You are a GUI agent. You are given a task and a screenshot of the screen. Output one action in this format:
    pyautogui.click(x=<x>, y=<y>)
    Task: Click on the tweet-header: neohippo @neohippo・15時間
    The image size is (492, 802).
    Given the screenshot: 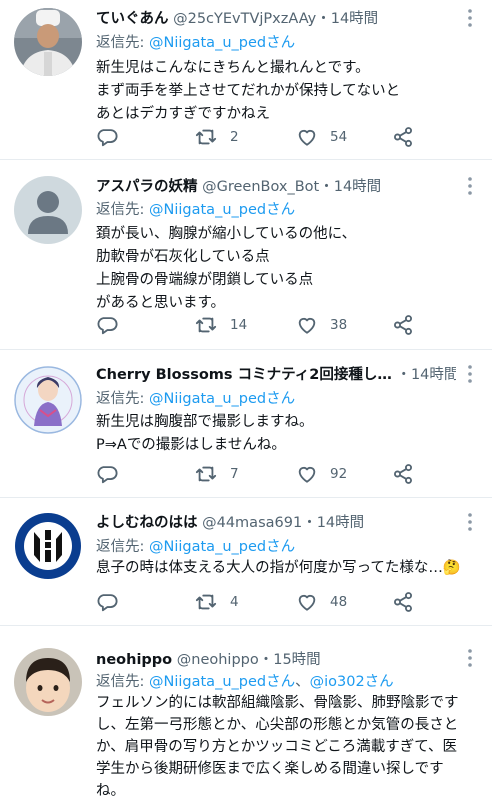 What is the action you would take?
    pyautogui.click(x=276, y=659)
    